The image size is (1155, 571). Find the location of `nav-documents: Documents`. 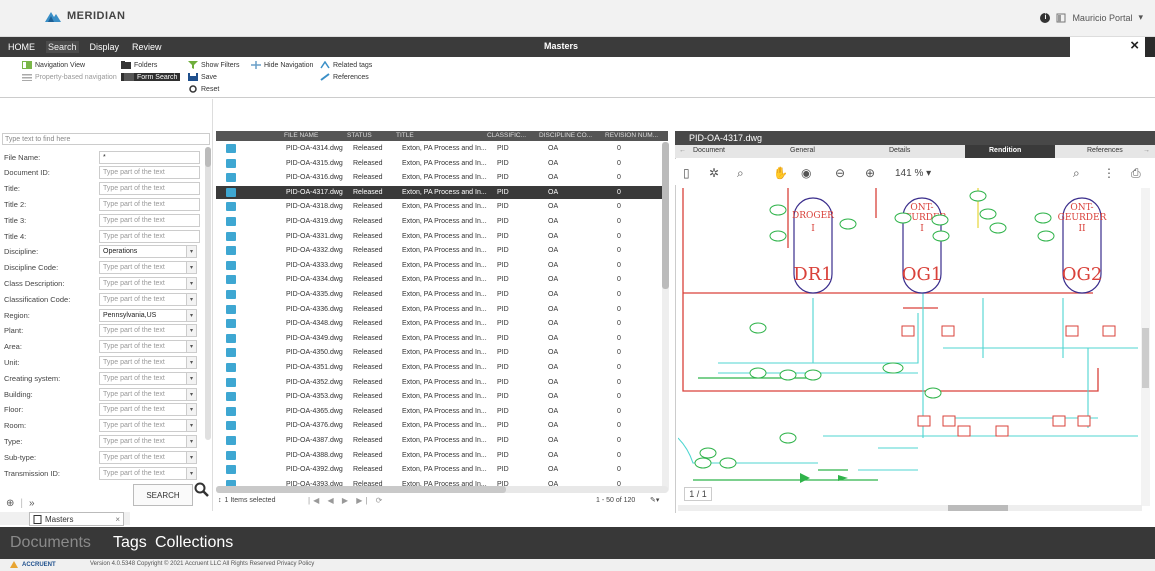

nav-documents: Documents is located at coordinates (50, 543).